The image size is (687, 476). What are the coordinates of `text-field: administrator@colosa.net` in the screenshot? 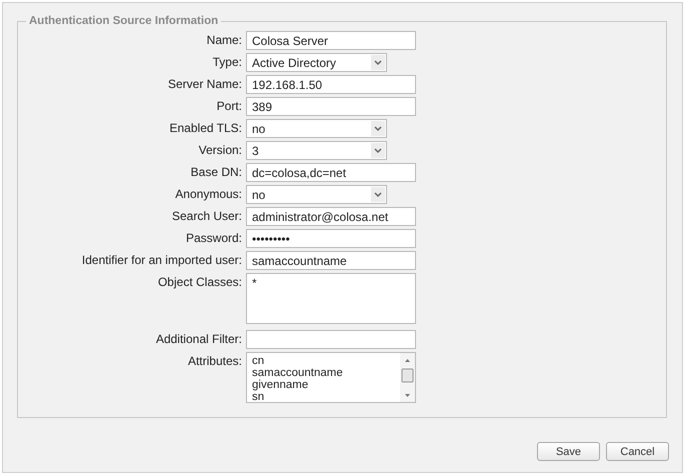 It's located at (331, 216).